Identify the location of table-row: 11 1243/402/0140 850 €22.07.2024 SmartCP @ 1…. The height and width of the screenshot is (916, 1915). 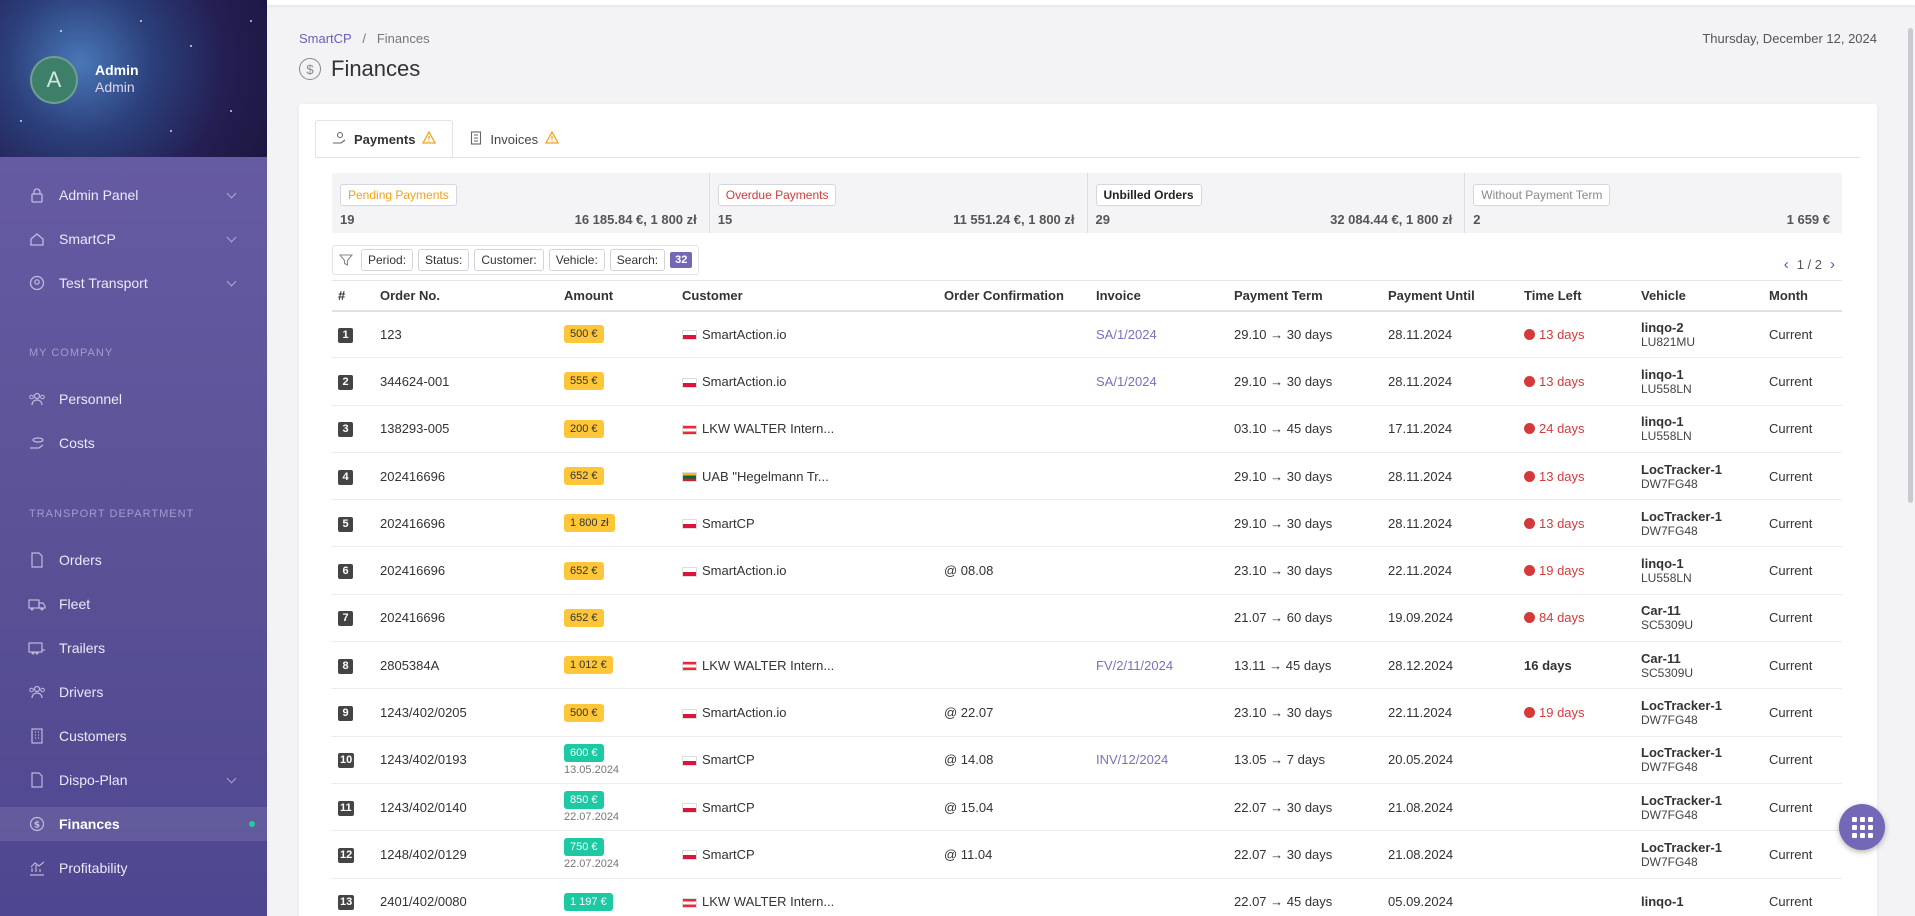
(1087, 807).